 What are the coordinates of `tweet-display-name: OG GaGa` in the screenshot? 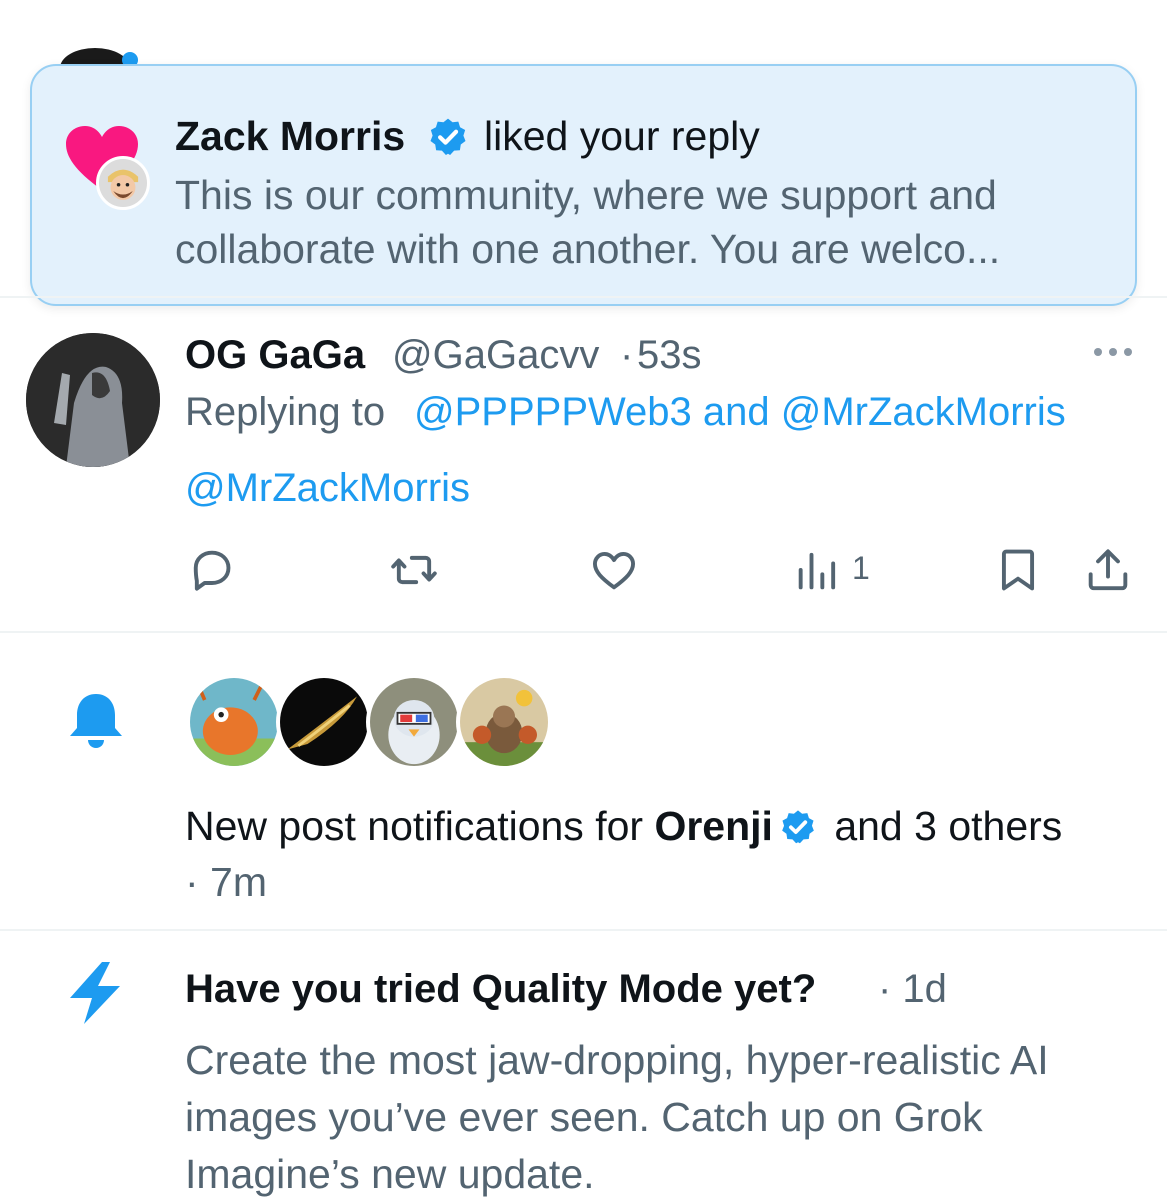 It's located at (275, 355).